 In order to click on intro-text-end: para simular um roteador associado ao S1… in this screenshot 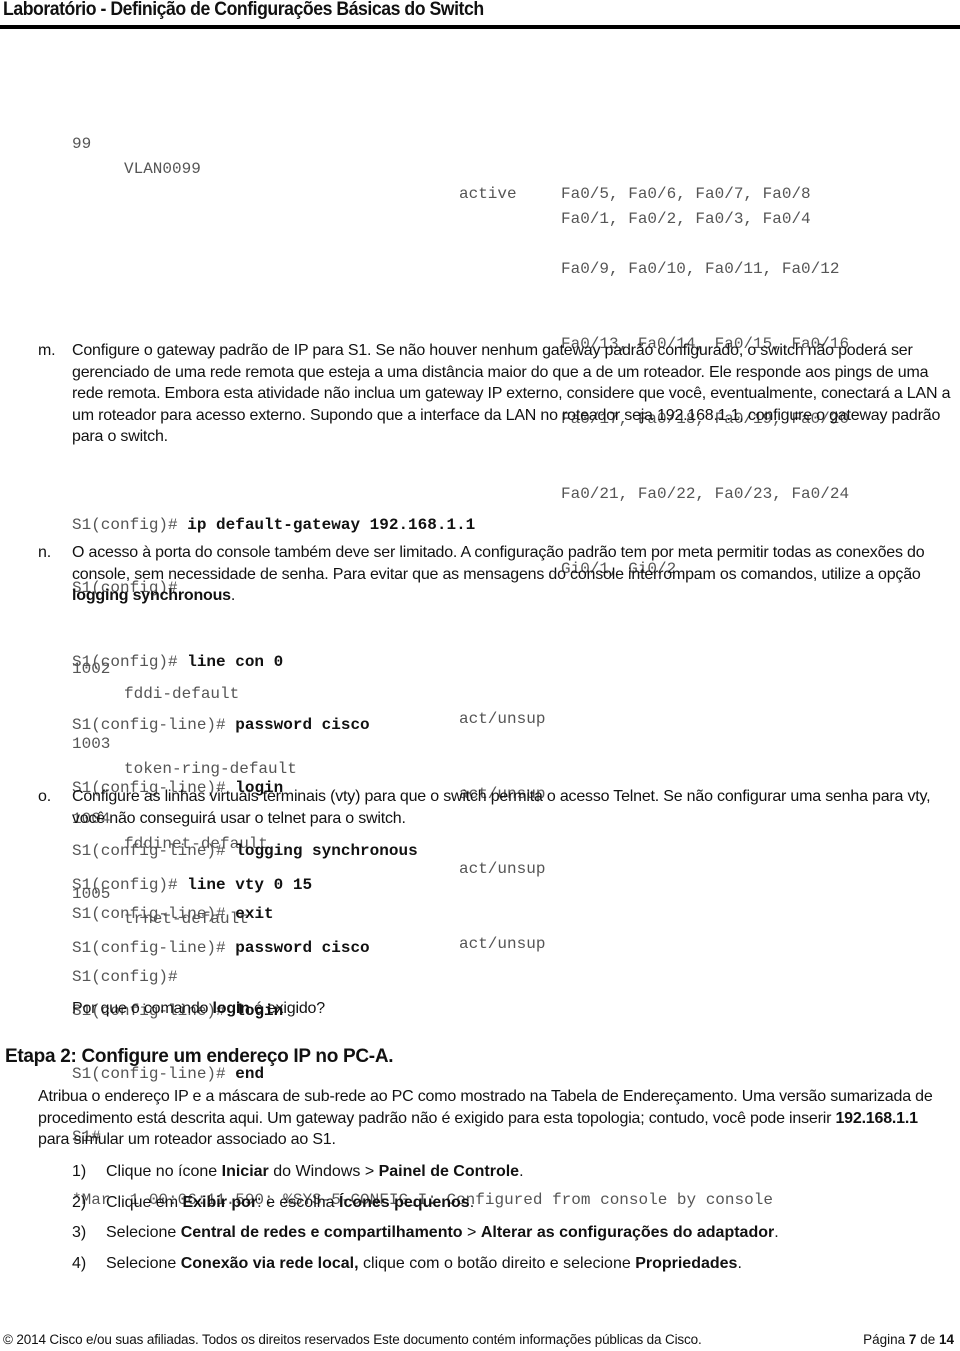, I will do `click(187, 1139)`.